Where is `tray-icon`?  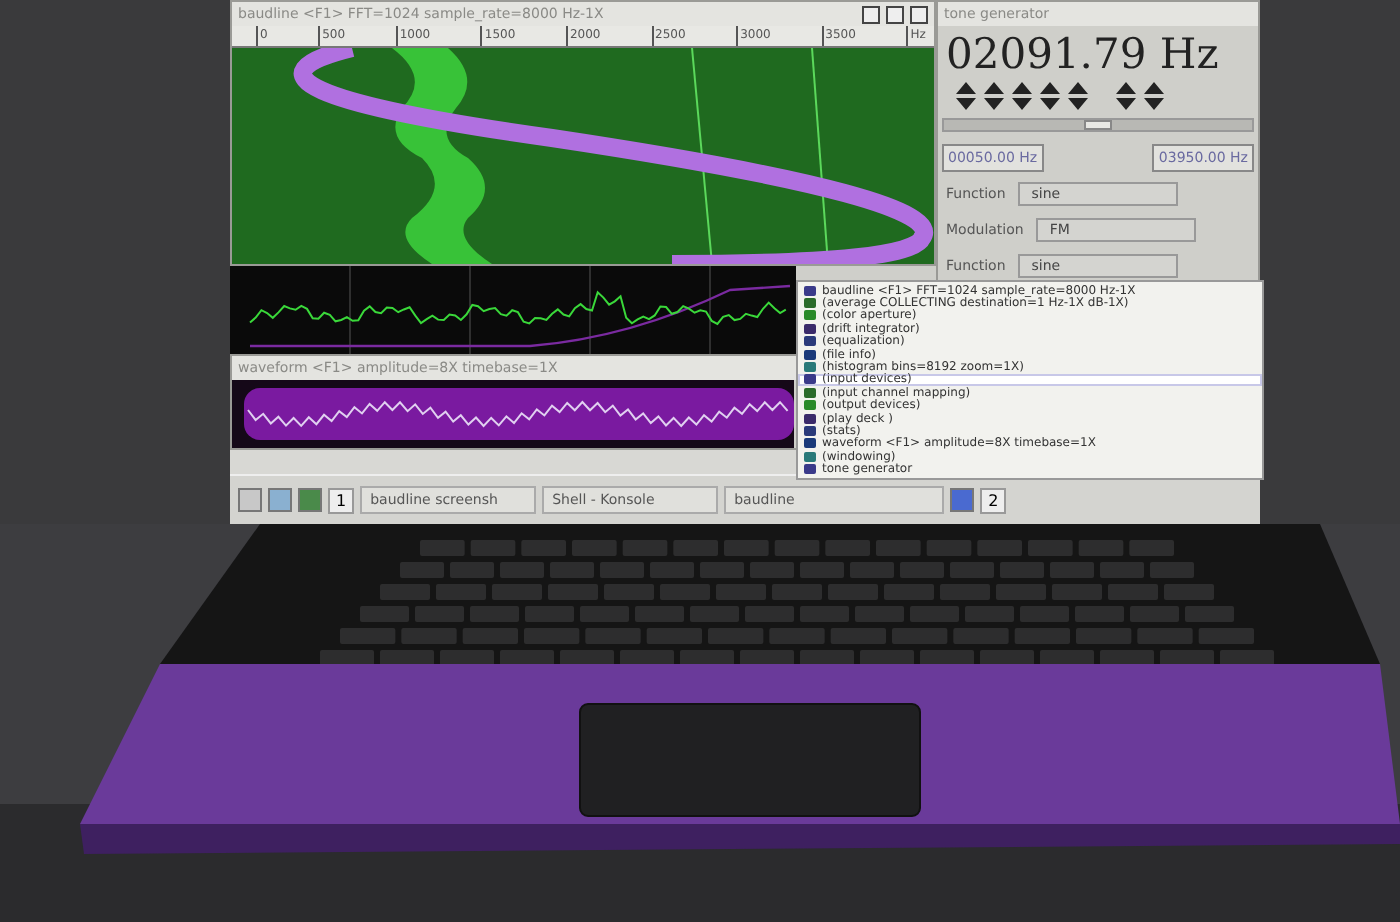
tray-icon is located at coordinates (962, 500).